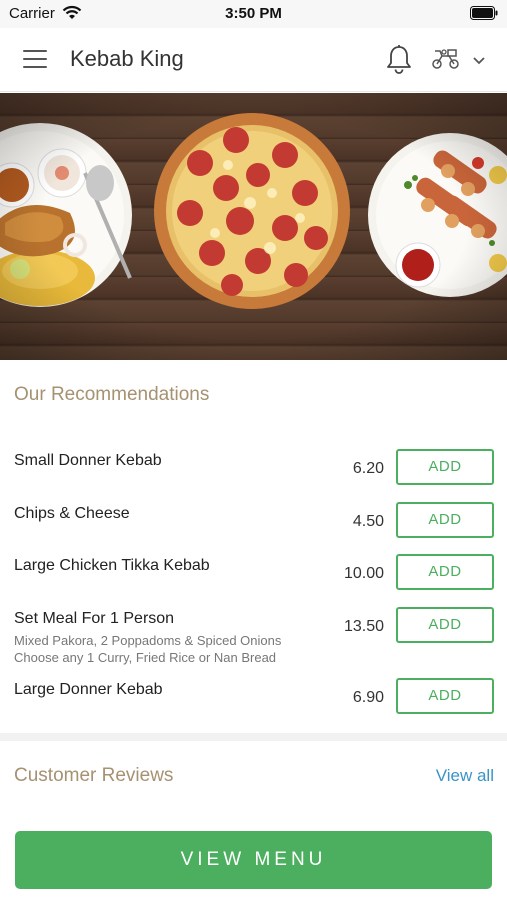  What do you see at coordinates (88, 460) in the screenshot?
I see `item-name: Small Donner Kebab` at bounding box center [88, 460].